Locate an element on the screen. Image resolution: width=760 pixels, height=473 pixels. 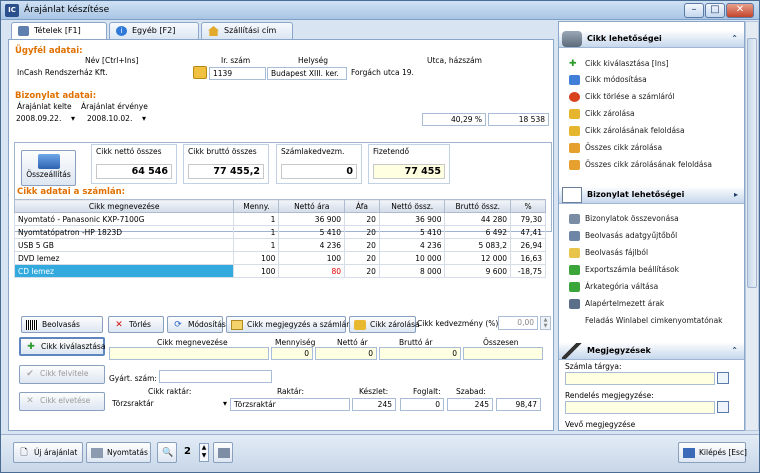
table-cell: -18,75 is located at coordinates (528, 271).